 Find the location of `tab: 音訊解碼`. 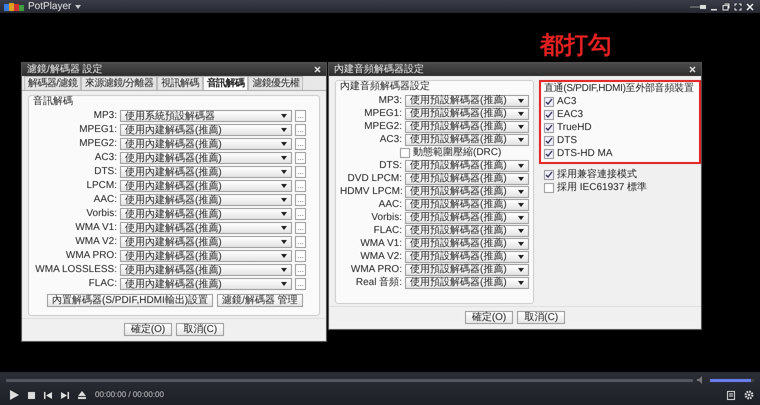

tab: 音訊解碼 is located at coordinates (225, 83).